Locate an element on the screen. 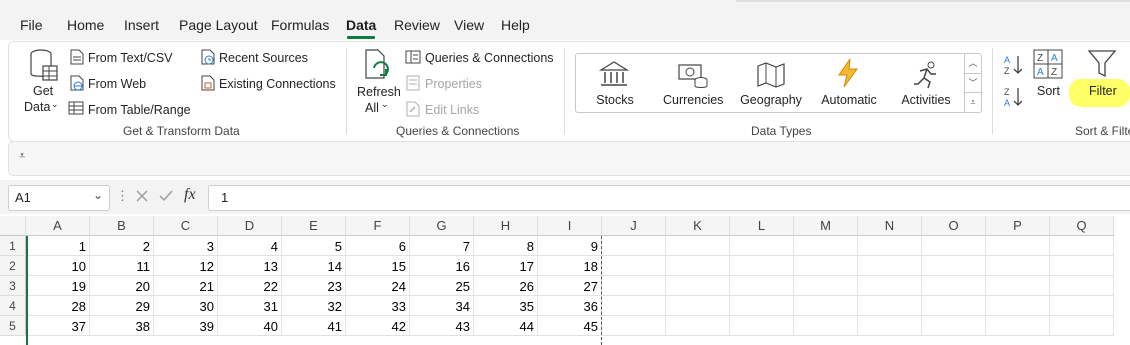 The width and height of the screenshot is (1130, 345). cell-m2 is located at coordinates (826, 266).